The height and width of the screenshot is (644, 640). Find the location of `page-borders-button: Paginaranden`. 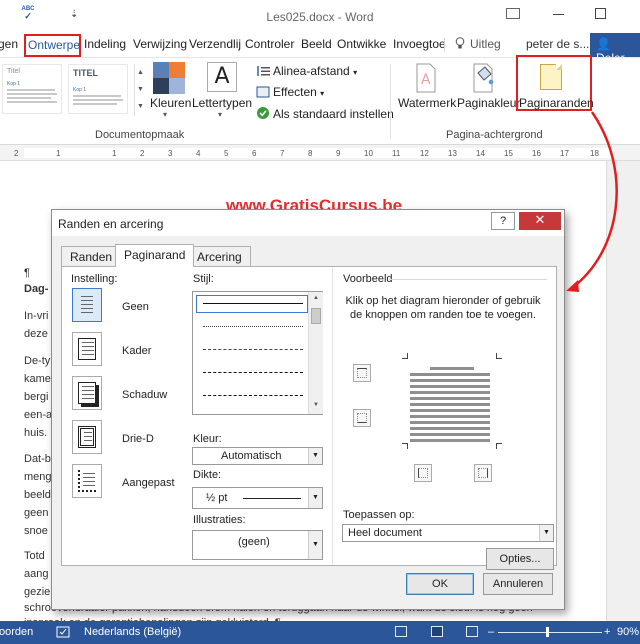

page-borders-button: Paginaranden is located at coordinates (556, 103).